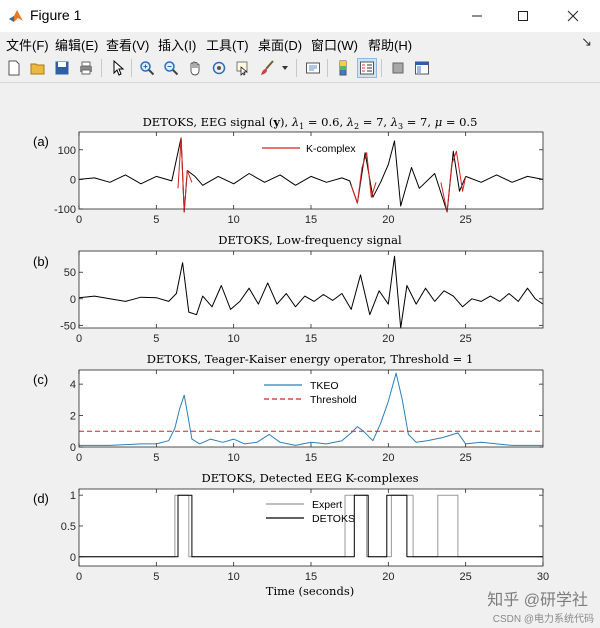 The image size is (600, 628). What do you see at coordinates (311, 577) in the screenshot?
I see `panel-d-xtick-label: 15` at bounding box center [311, 577].